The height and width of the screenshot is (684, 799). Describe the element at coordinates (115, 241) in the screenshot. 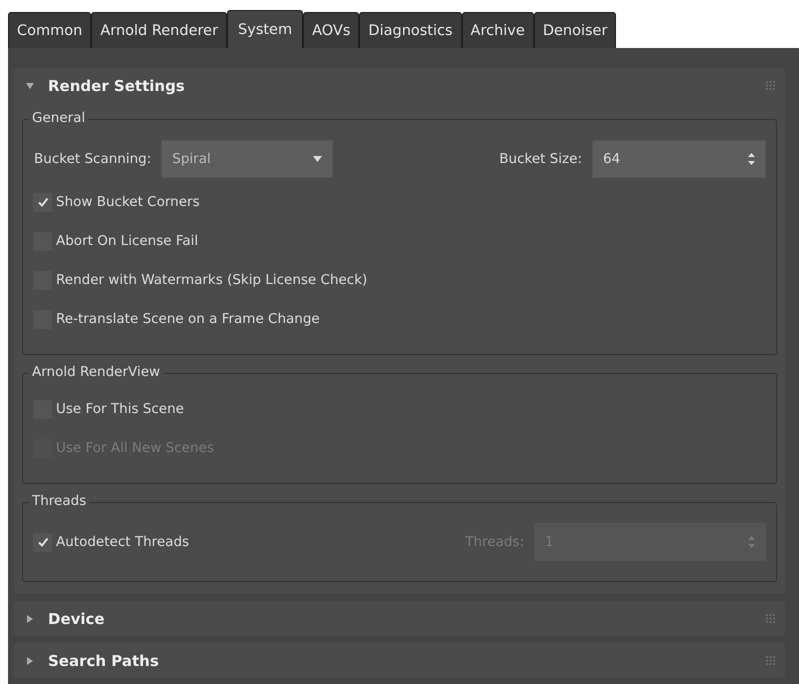

I see `checkbox: Abort On License Fail` at that location.